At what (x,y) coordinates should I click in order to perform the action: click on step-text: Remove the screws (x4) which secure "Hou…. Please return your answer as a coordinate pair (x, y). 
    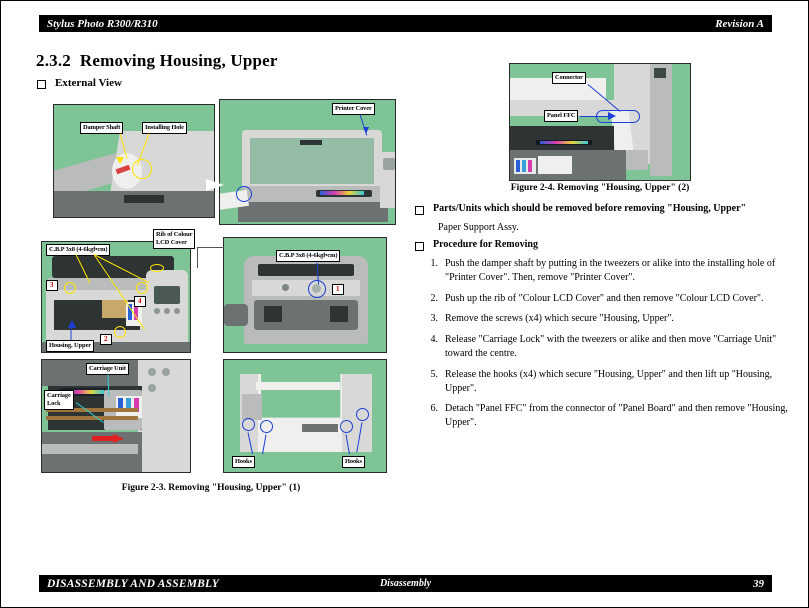
    Looking at the image, I should click on (559, 319).